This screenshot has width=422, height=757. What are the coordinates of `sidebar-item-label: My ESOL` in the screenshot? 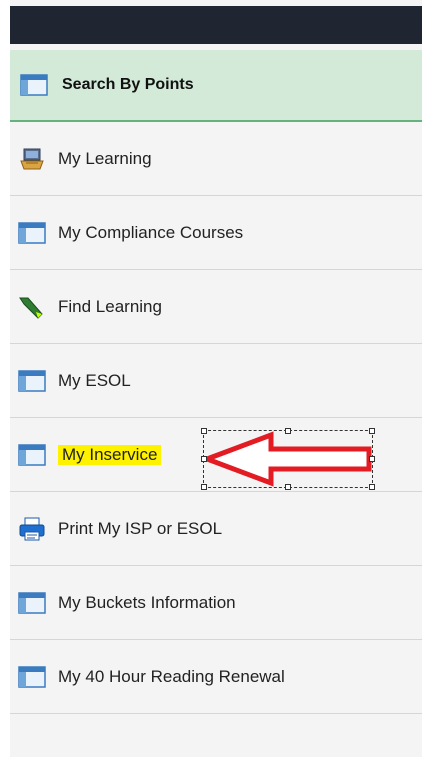 It's located at (94, 380).